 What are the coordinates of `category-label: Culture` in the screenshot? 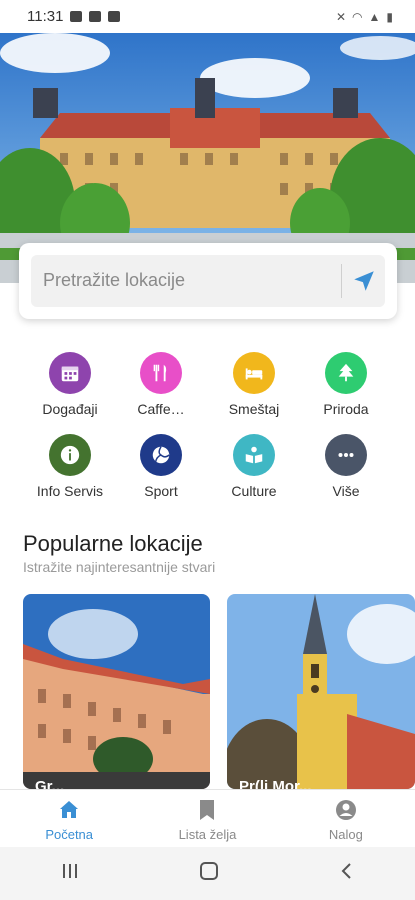 It's located at (254, 491).